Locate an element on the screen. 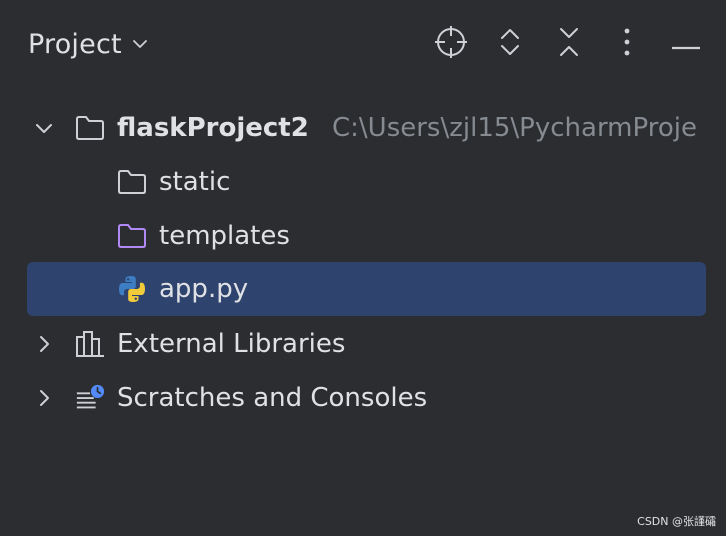 The height and width of the screenshot is (536, 726). collapse-all-button is located at coordinates (569, 44).